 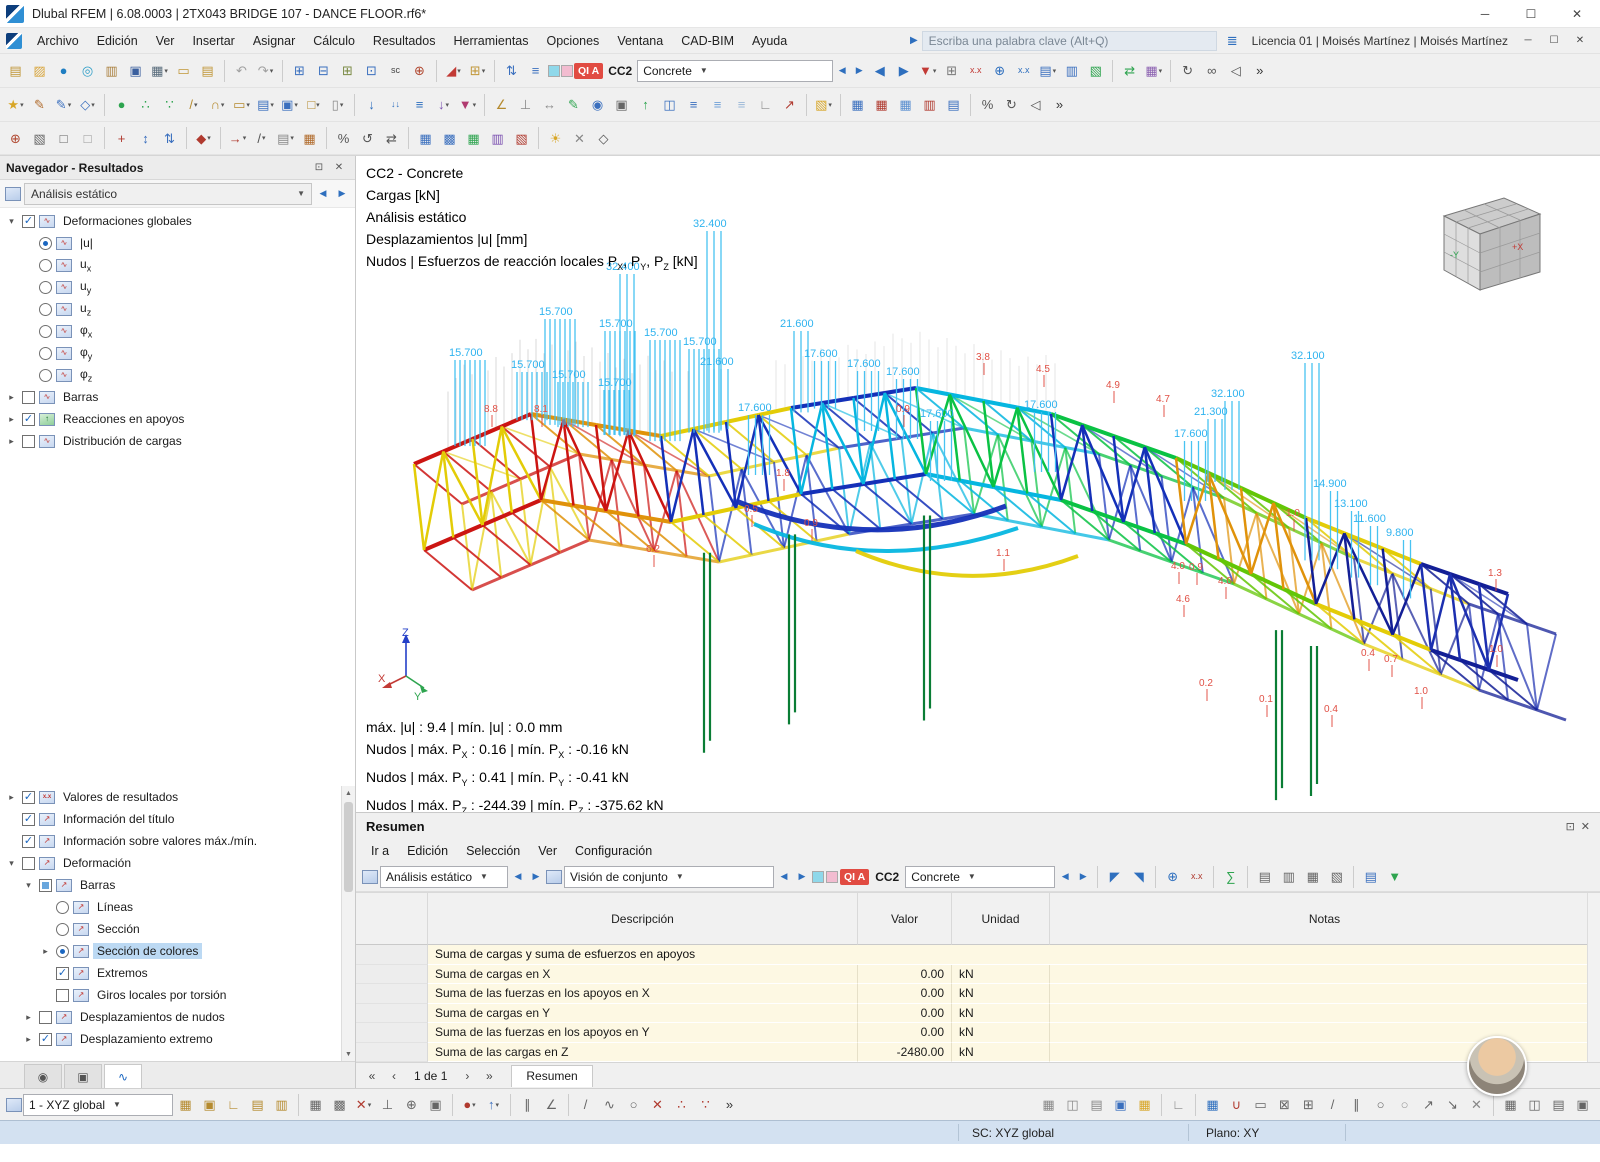 What do you see at coordinates (789, 104) in the screenshot?
I see `leader-icon: ↗` at bounding box center [789, 104].